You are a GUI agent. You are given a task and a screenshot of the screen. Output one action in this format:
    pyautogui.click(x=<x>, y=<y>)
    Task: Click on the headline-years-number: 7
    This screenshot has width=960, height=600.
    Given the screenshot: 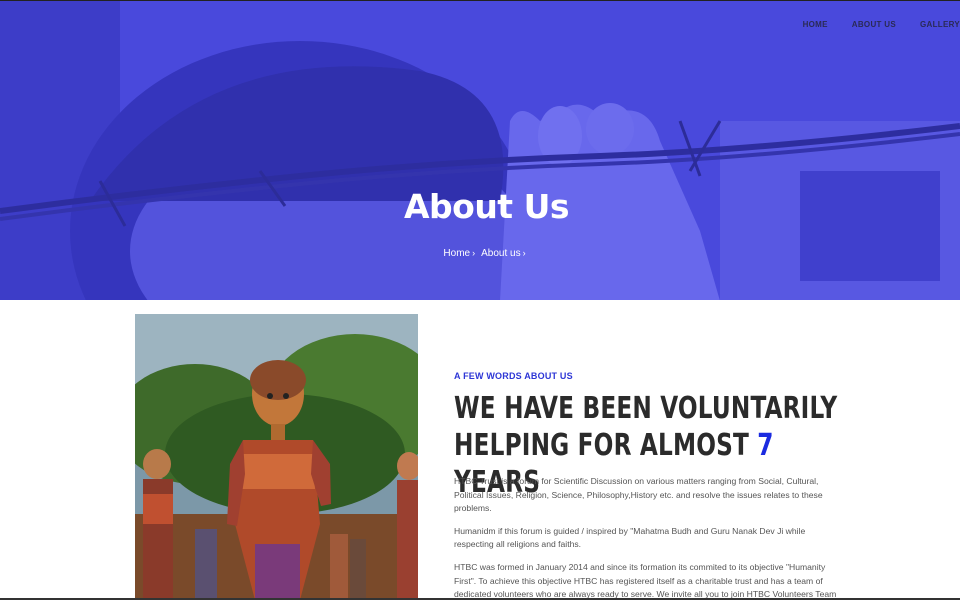 What is the action you would take?
    pyautogui.click(x=765, y=445)
    